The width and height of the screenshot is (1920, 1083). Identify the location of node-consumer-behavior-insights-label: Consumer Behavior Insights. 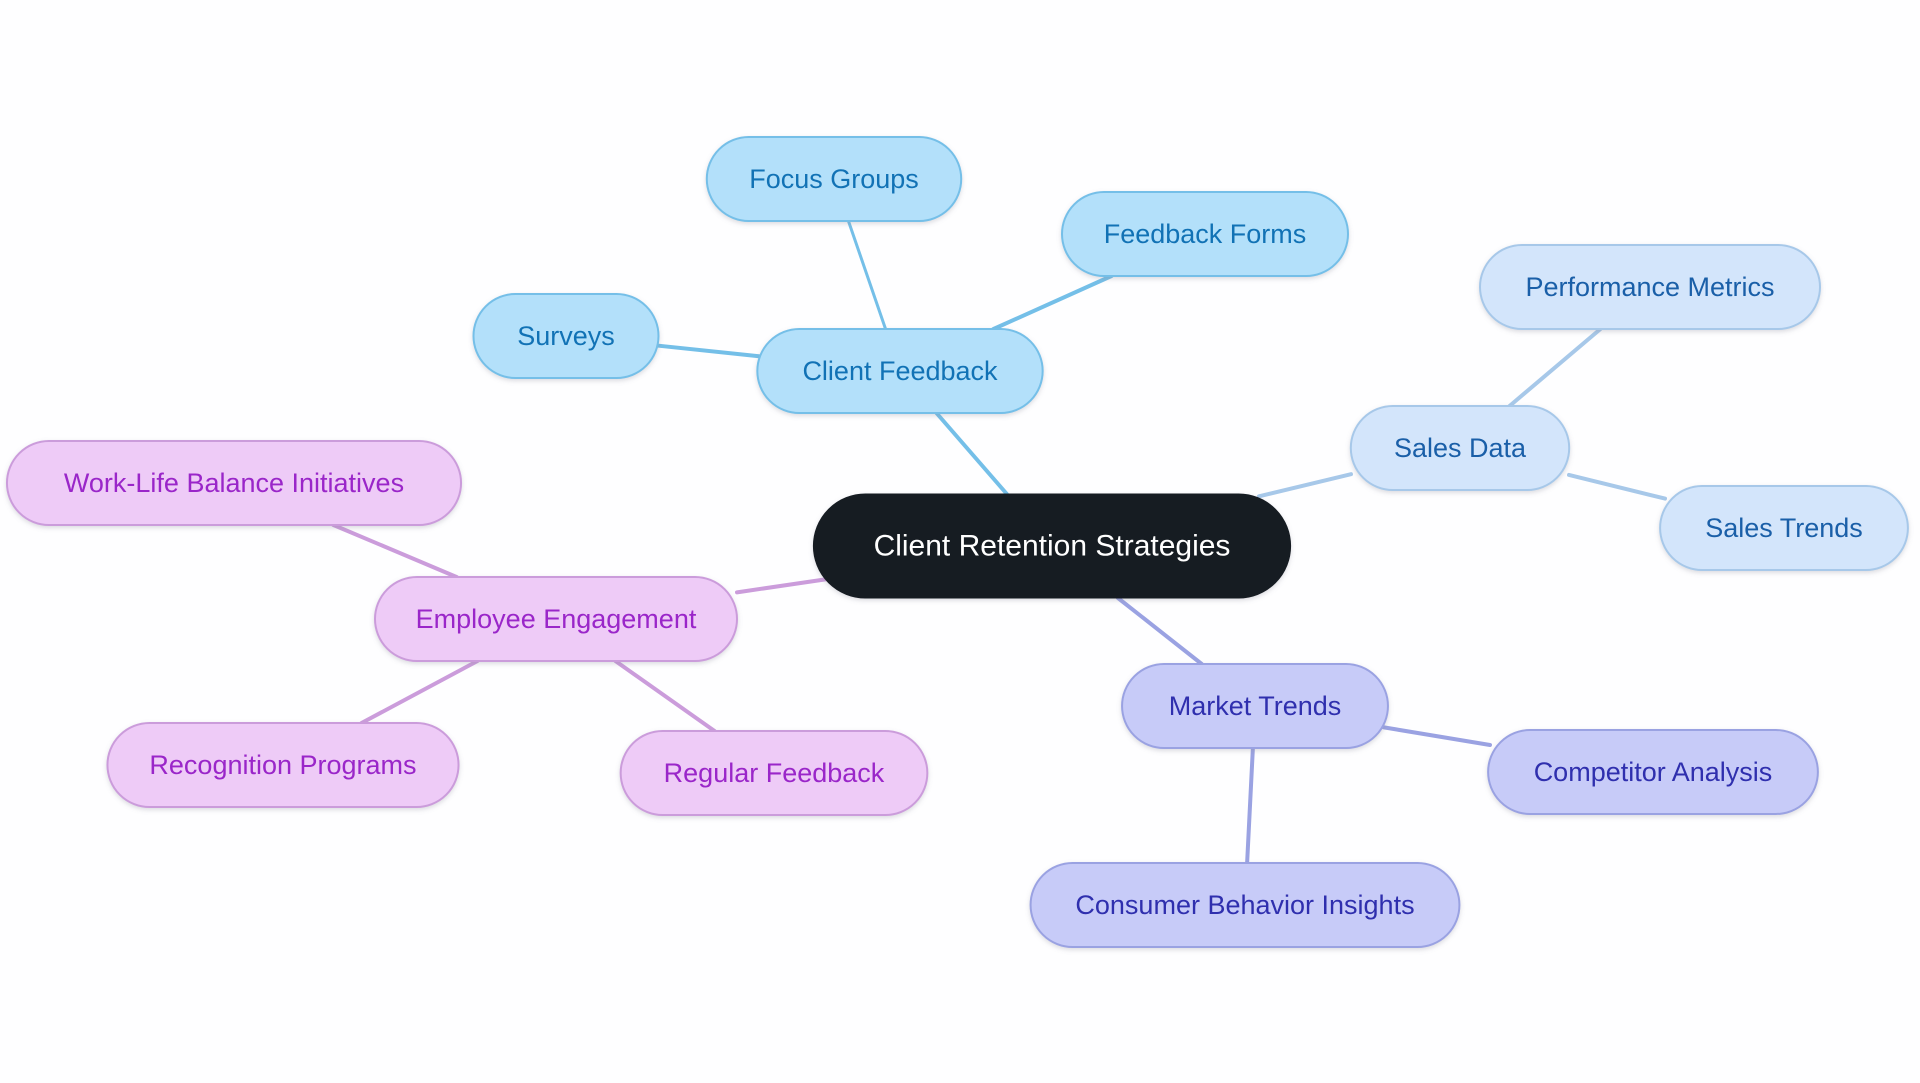
(1244, 905).